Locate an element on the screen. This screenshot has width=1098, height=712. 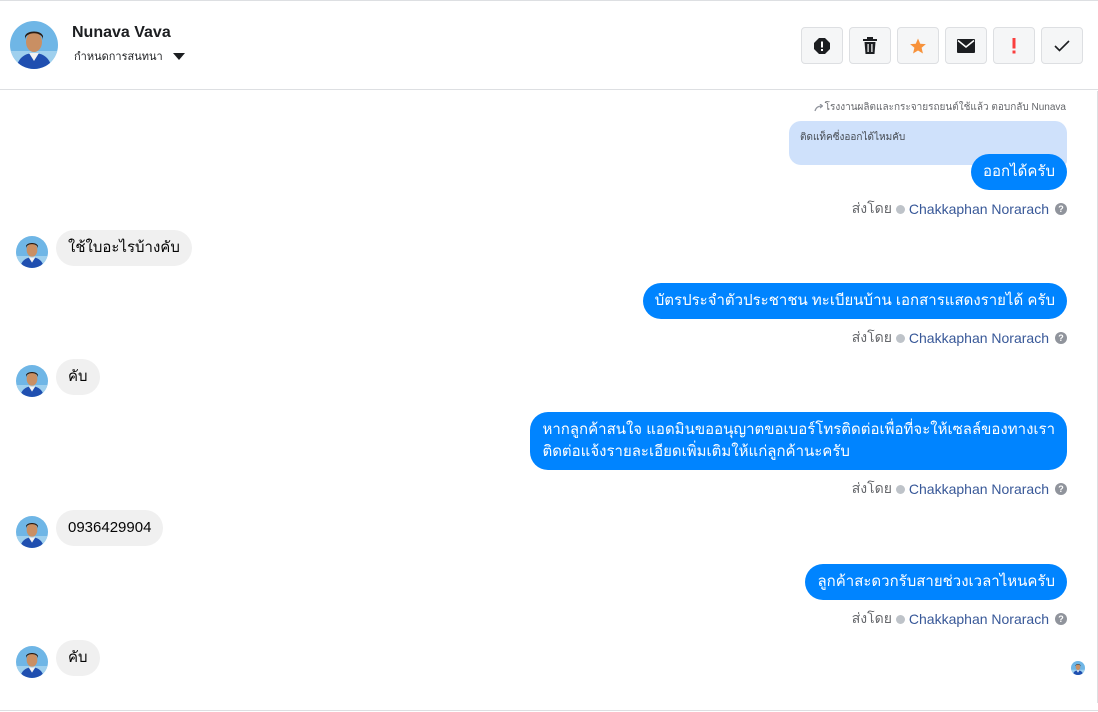
incoming-message: 0936429904 is located at coordinates (110, 528).